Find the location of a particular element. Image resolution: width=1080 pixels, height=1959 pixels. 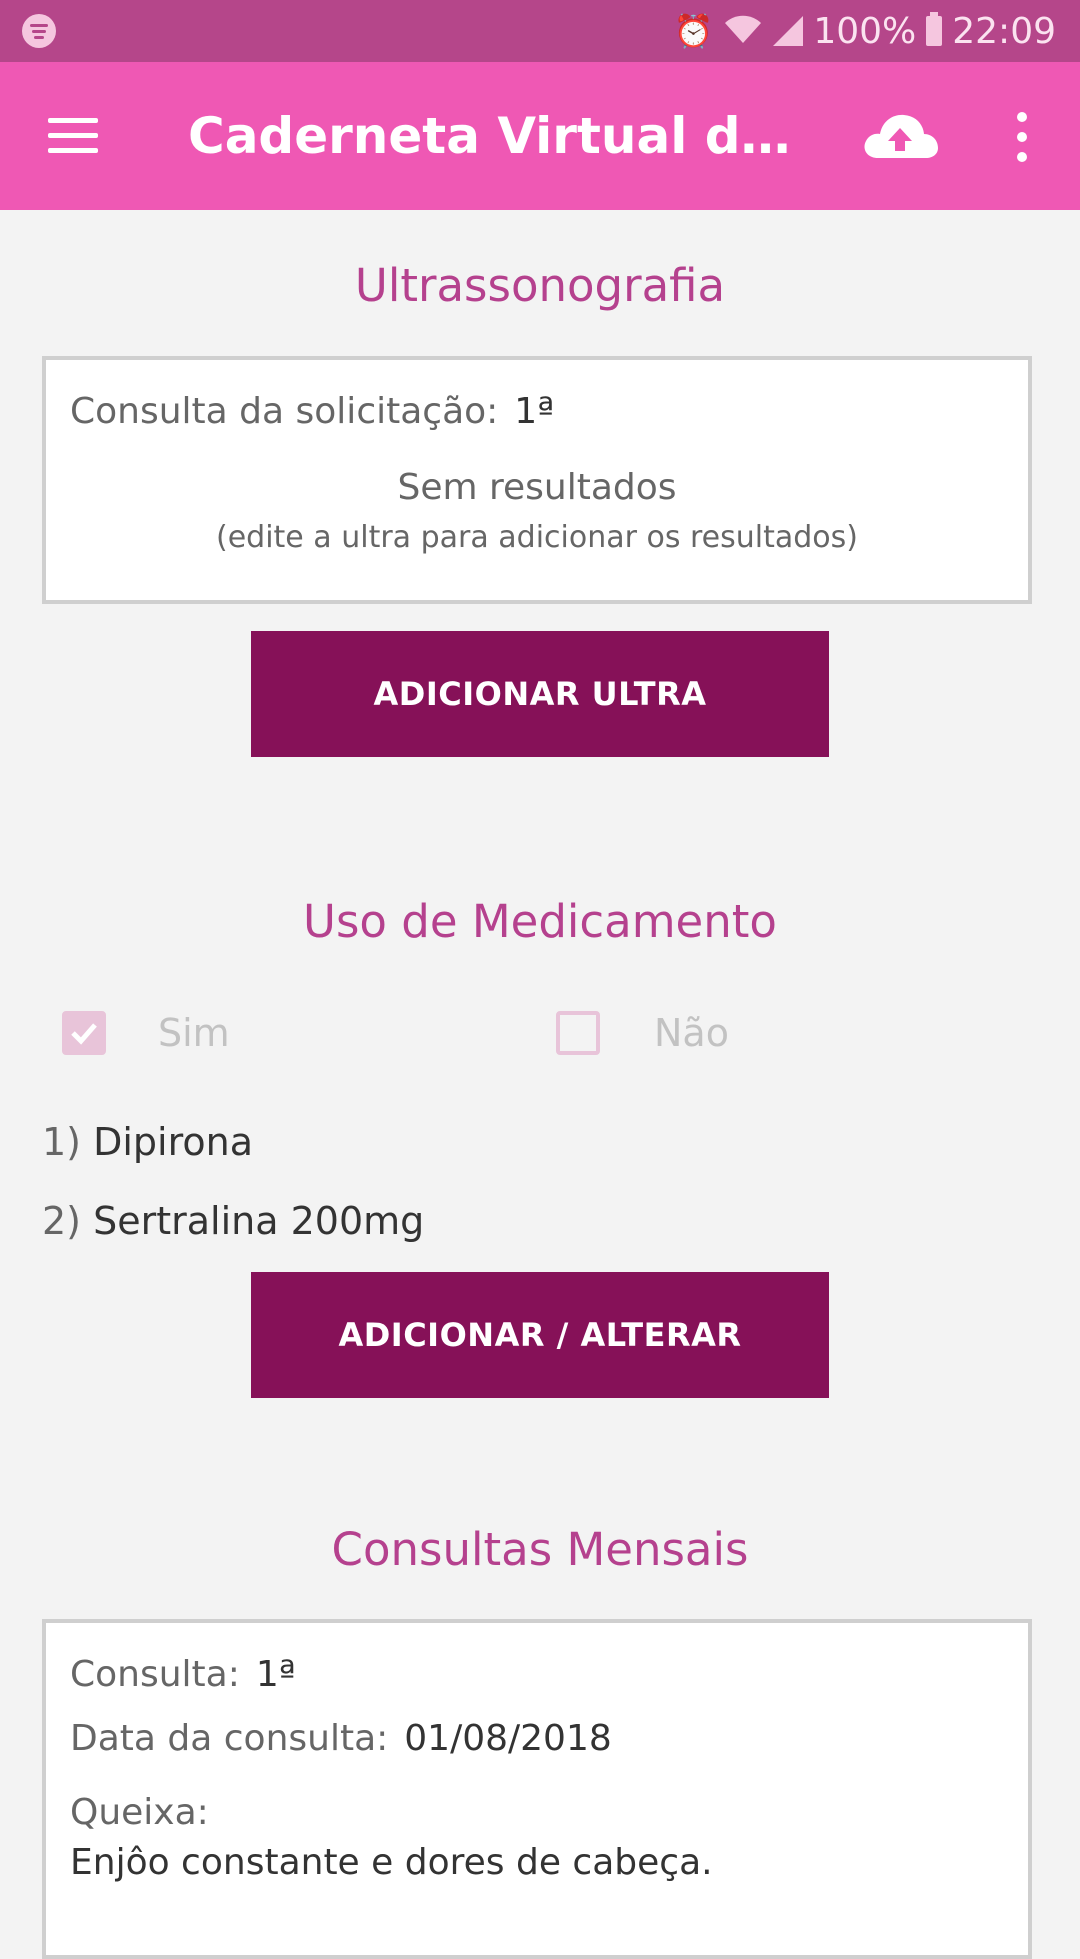

med-number: 2) is located at coordinates (62, 1221).